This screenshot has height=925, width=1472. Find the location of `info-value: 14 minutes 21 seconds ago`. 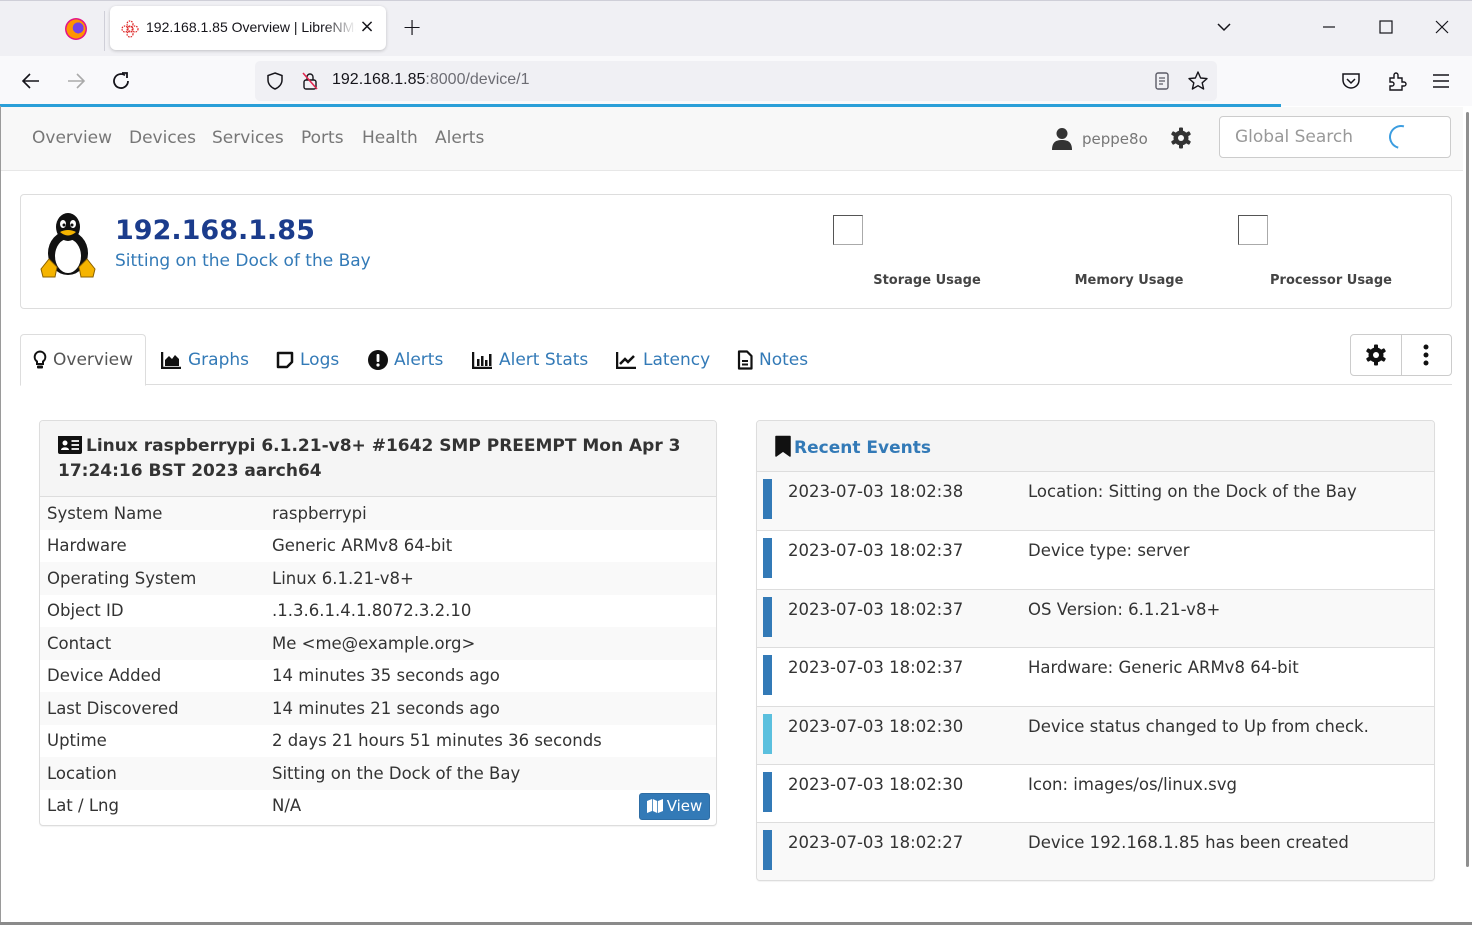

info-value: 14 minutes 21 seconds ago is located at coordinates (386, 708).